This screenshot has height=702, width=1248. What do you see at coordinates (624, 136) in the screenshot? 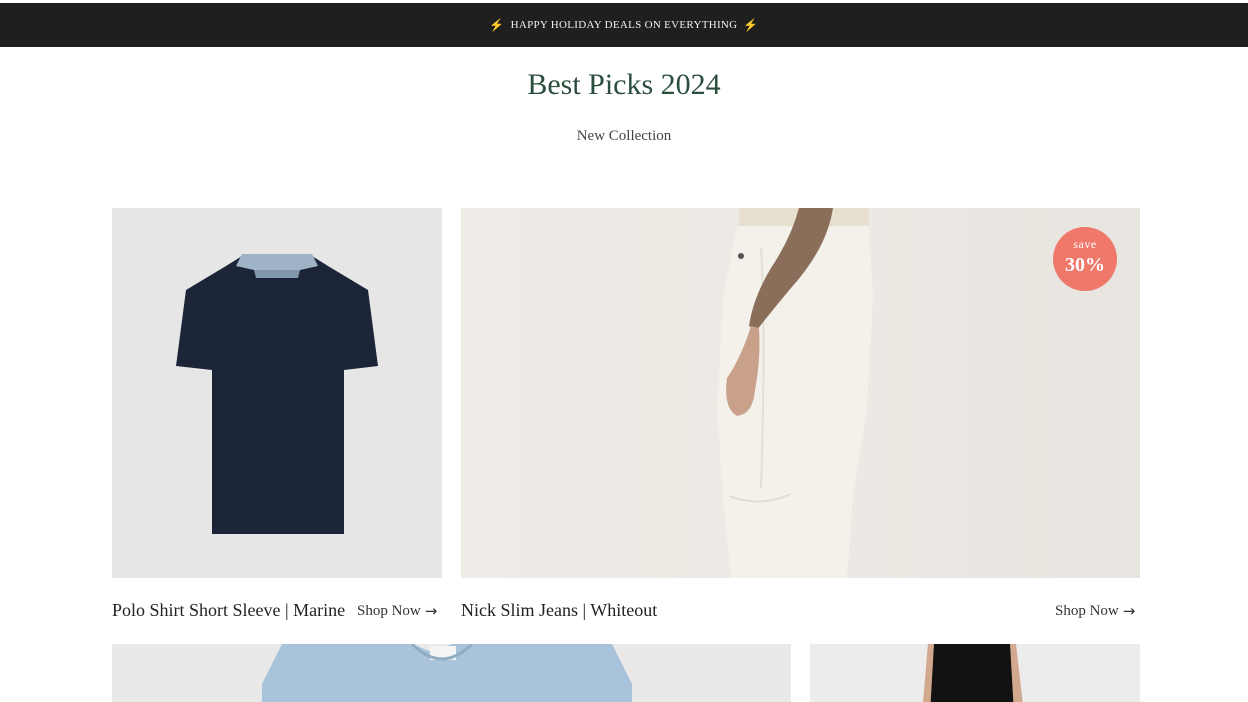
I see `section-subtitle: New Collection` at bounding box center [624, 136].